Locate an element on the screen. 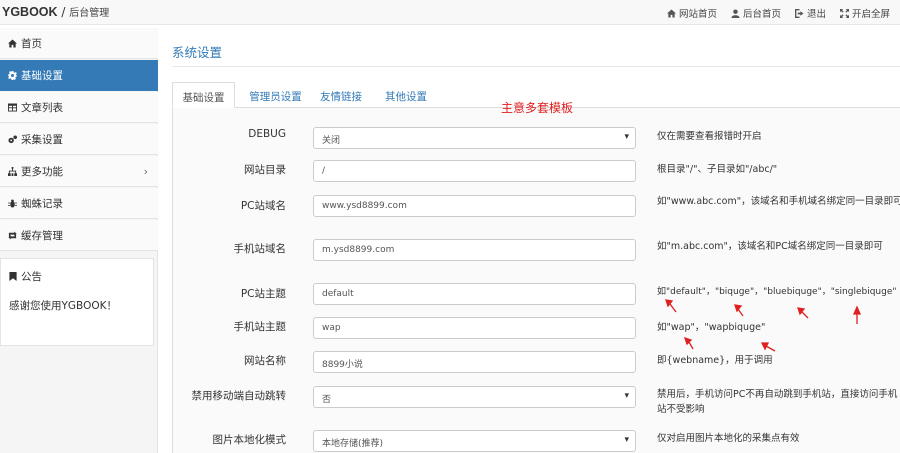  debug-label: DEBUG is located at coordinates (267, 134).